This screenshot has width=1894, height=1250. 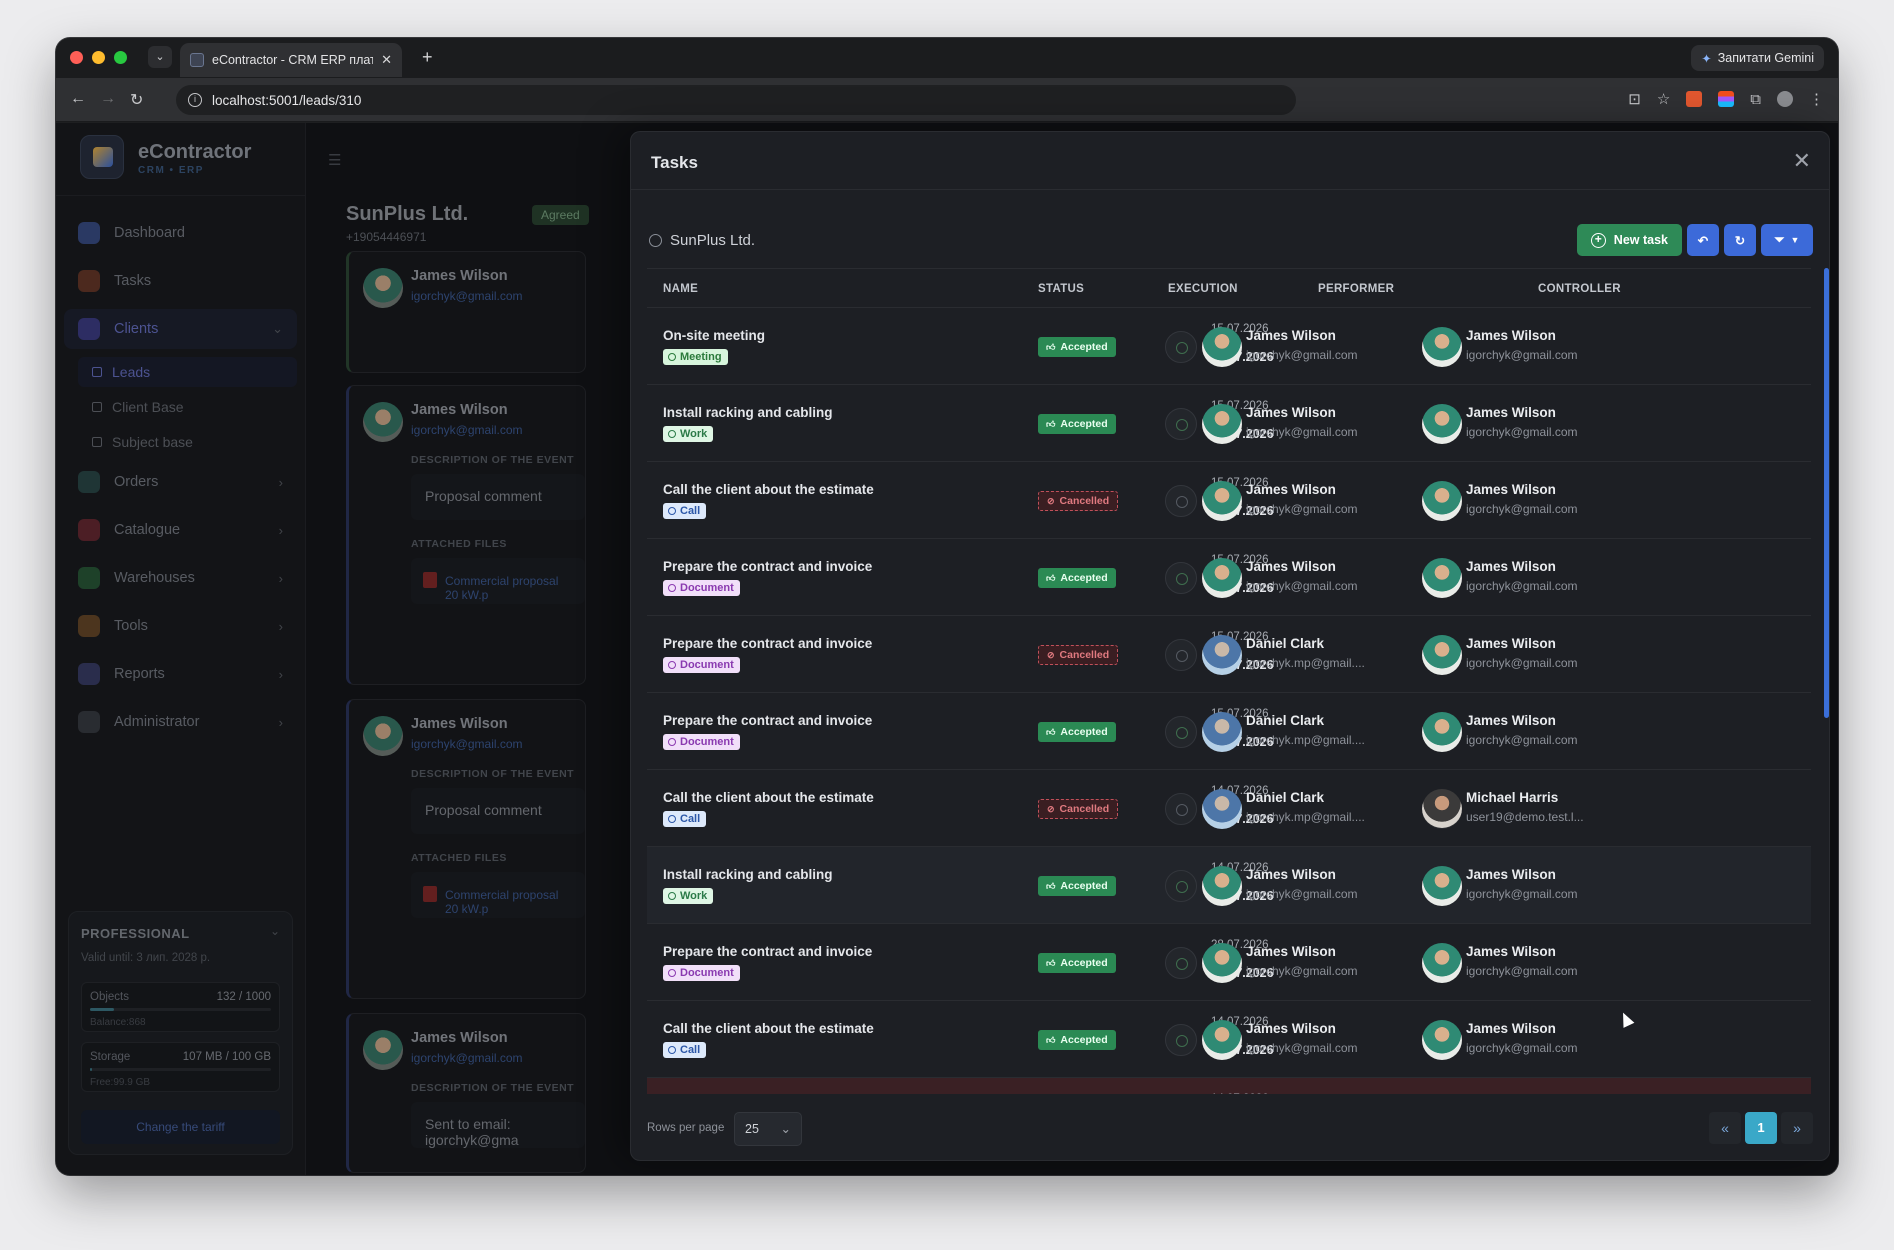 I want to click on table-scrollbar, so click(x=1826, y=493).